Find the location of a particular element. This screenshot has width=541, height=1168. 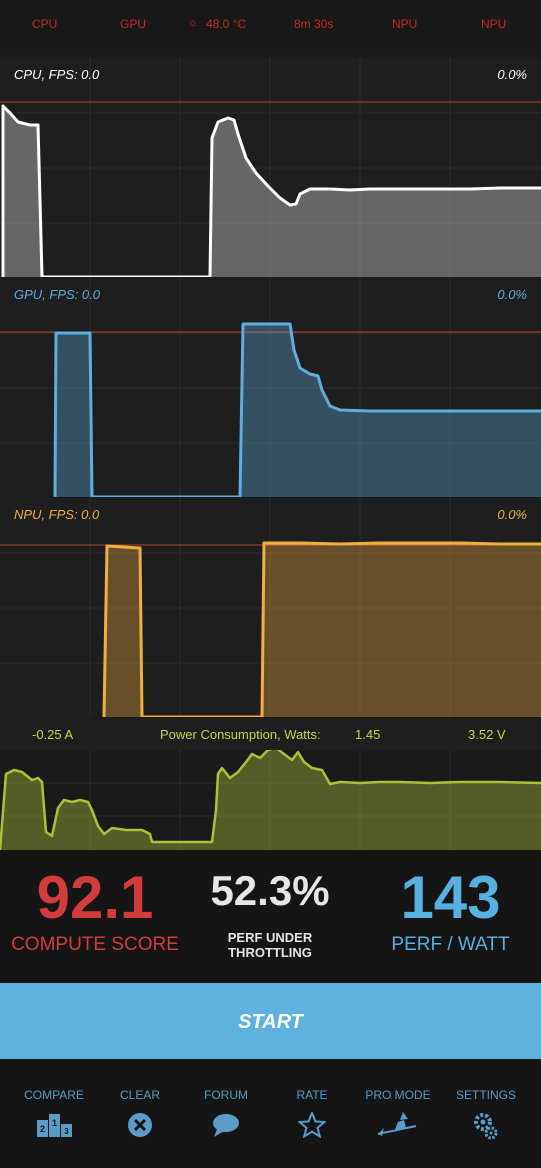

status-npu-2: NPU is located at coordinates (494, 24).